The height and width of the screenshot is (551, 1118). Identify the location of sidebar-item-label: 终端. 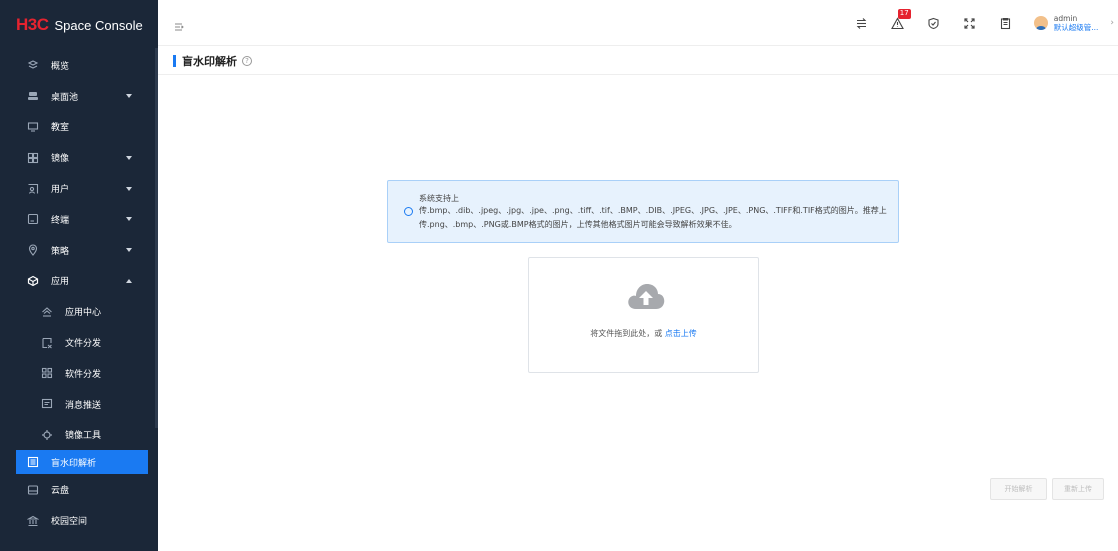
(60, 220).